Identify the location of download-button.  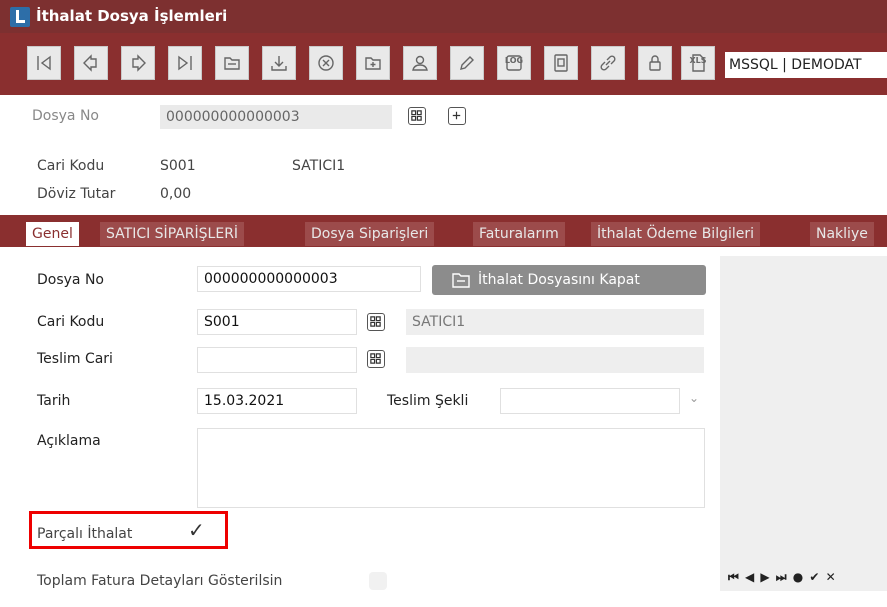
(279, 63).